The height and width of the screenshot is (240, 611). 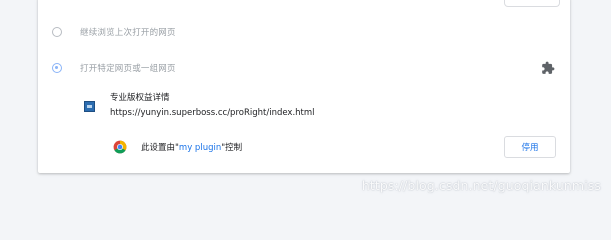 What do you see at coordinates (160, 148) in the screenshot?
I see `policy-prefix: 此设置由"` at bounding box center [160, 148].